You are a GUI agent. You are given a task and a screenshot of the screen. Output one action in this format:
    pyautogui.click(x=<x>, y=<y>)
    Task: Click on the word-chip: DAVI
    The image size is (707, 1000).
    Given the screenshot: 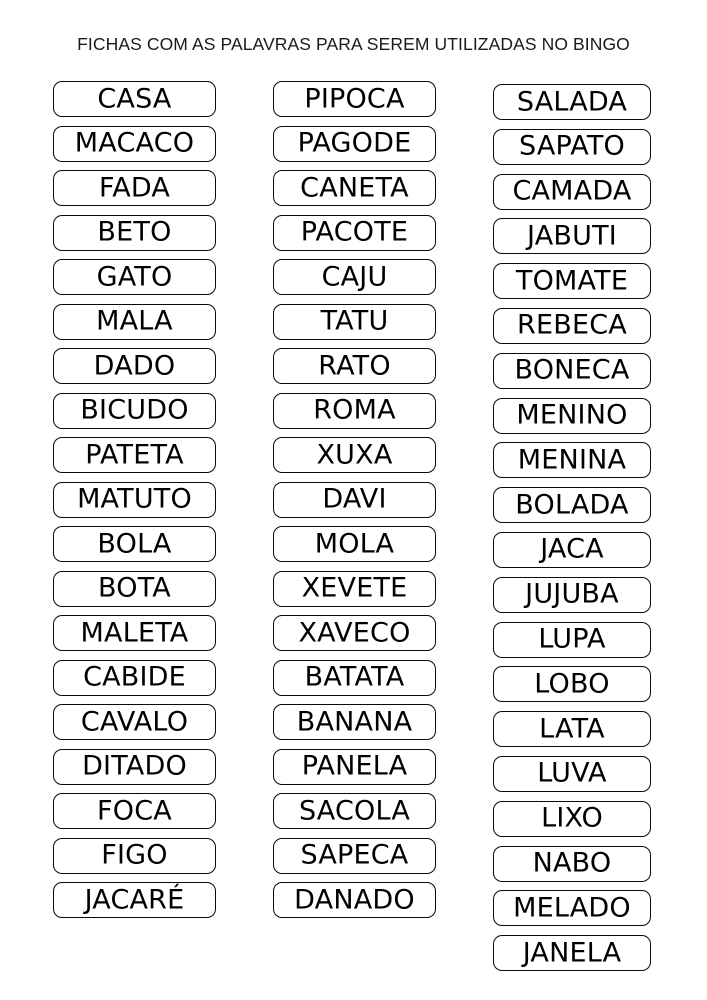 What is the action you would take?
    pyautogui.click(x=354, y=499)
    